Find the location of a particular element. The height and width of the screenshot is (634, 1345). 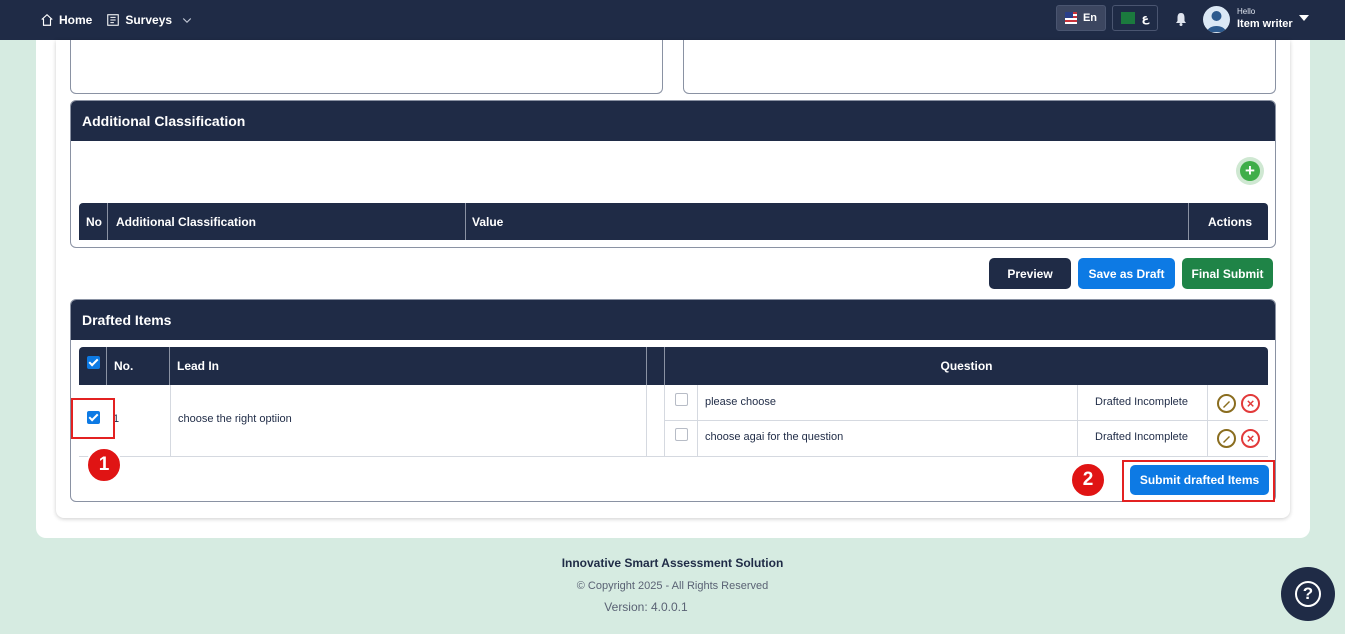

question-text: please choose is located at coordinates (740, 402).